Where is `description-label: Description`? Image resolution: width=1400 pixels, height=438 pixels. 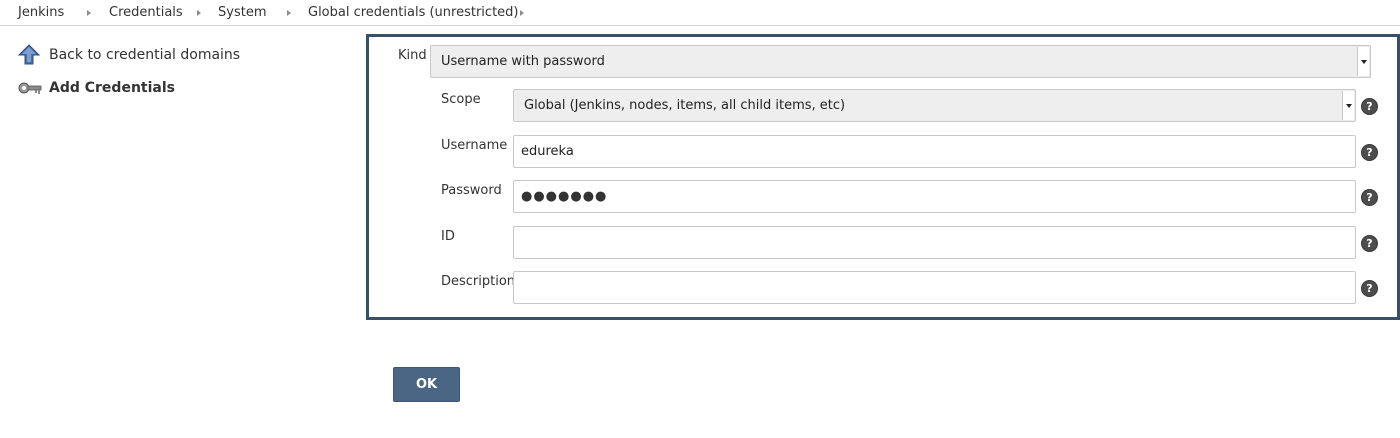 description-label: Description is located at coordinates (478, 281).